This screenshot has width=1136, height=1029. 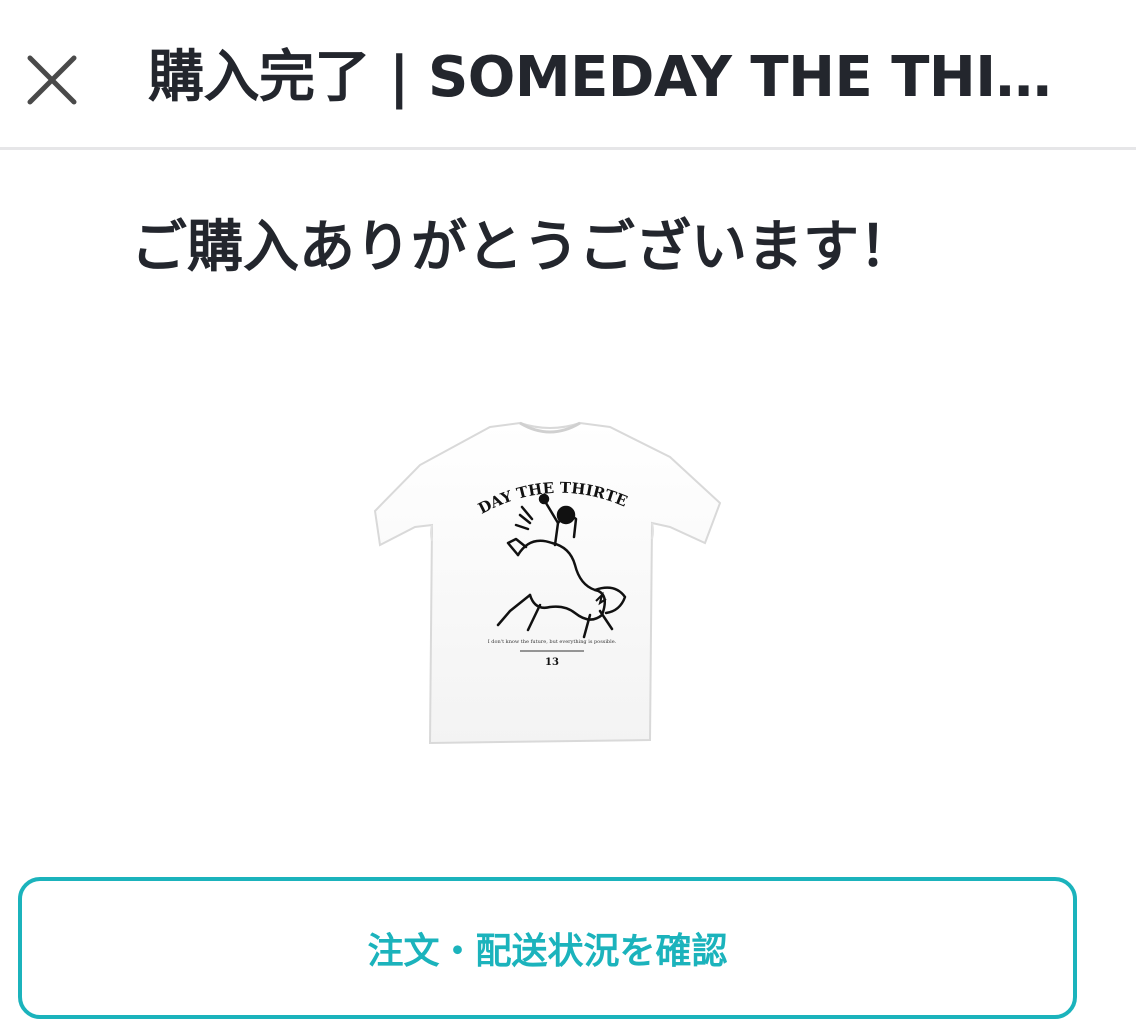 I want to click on close-icon, so click(x=52, y=80).